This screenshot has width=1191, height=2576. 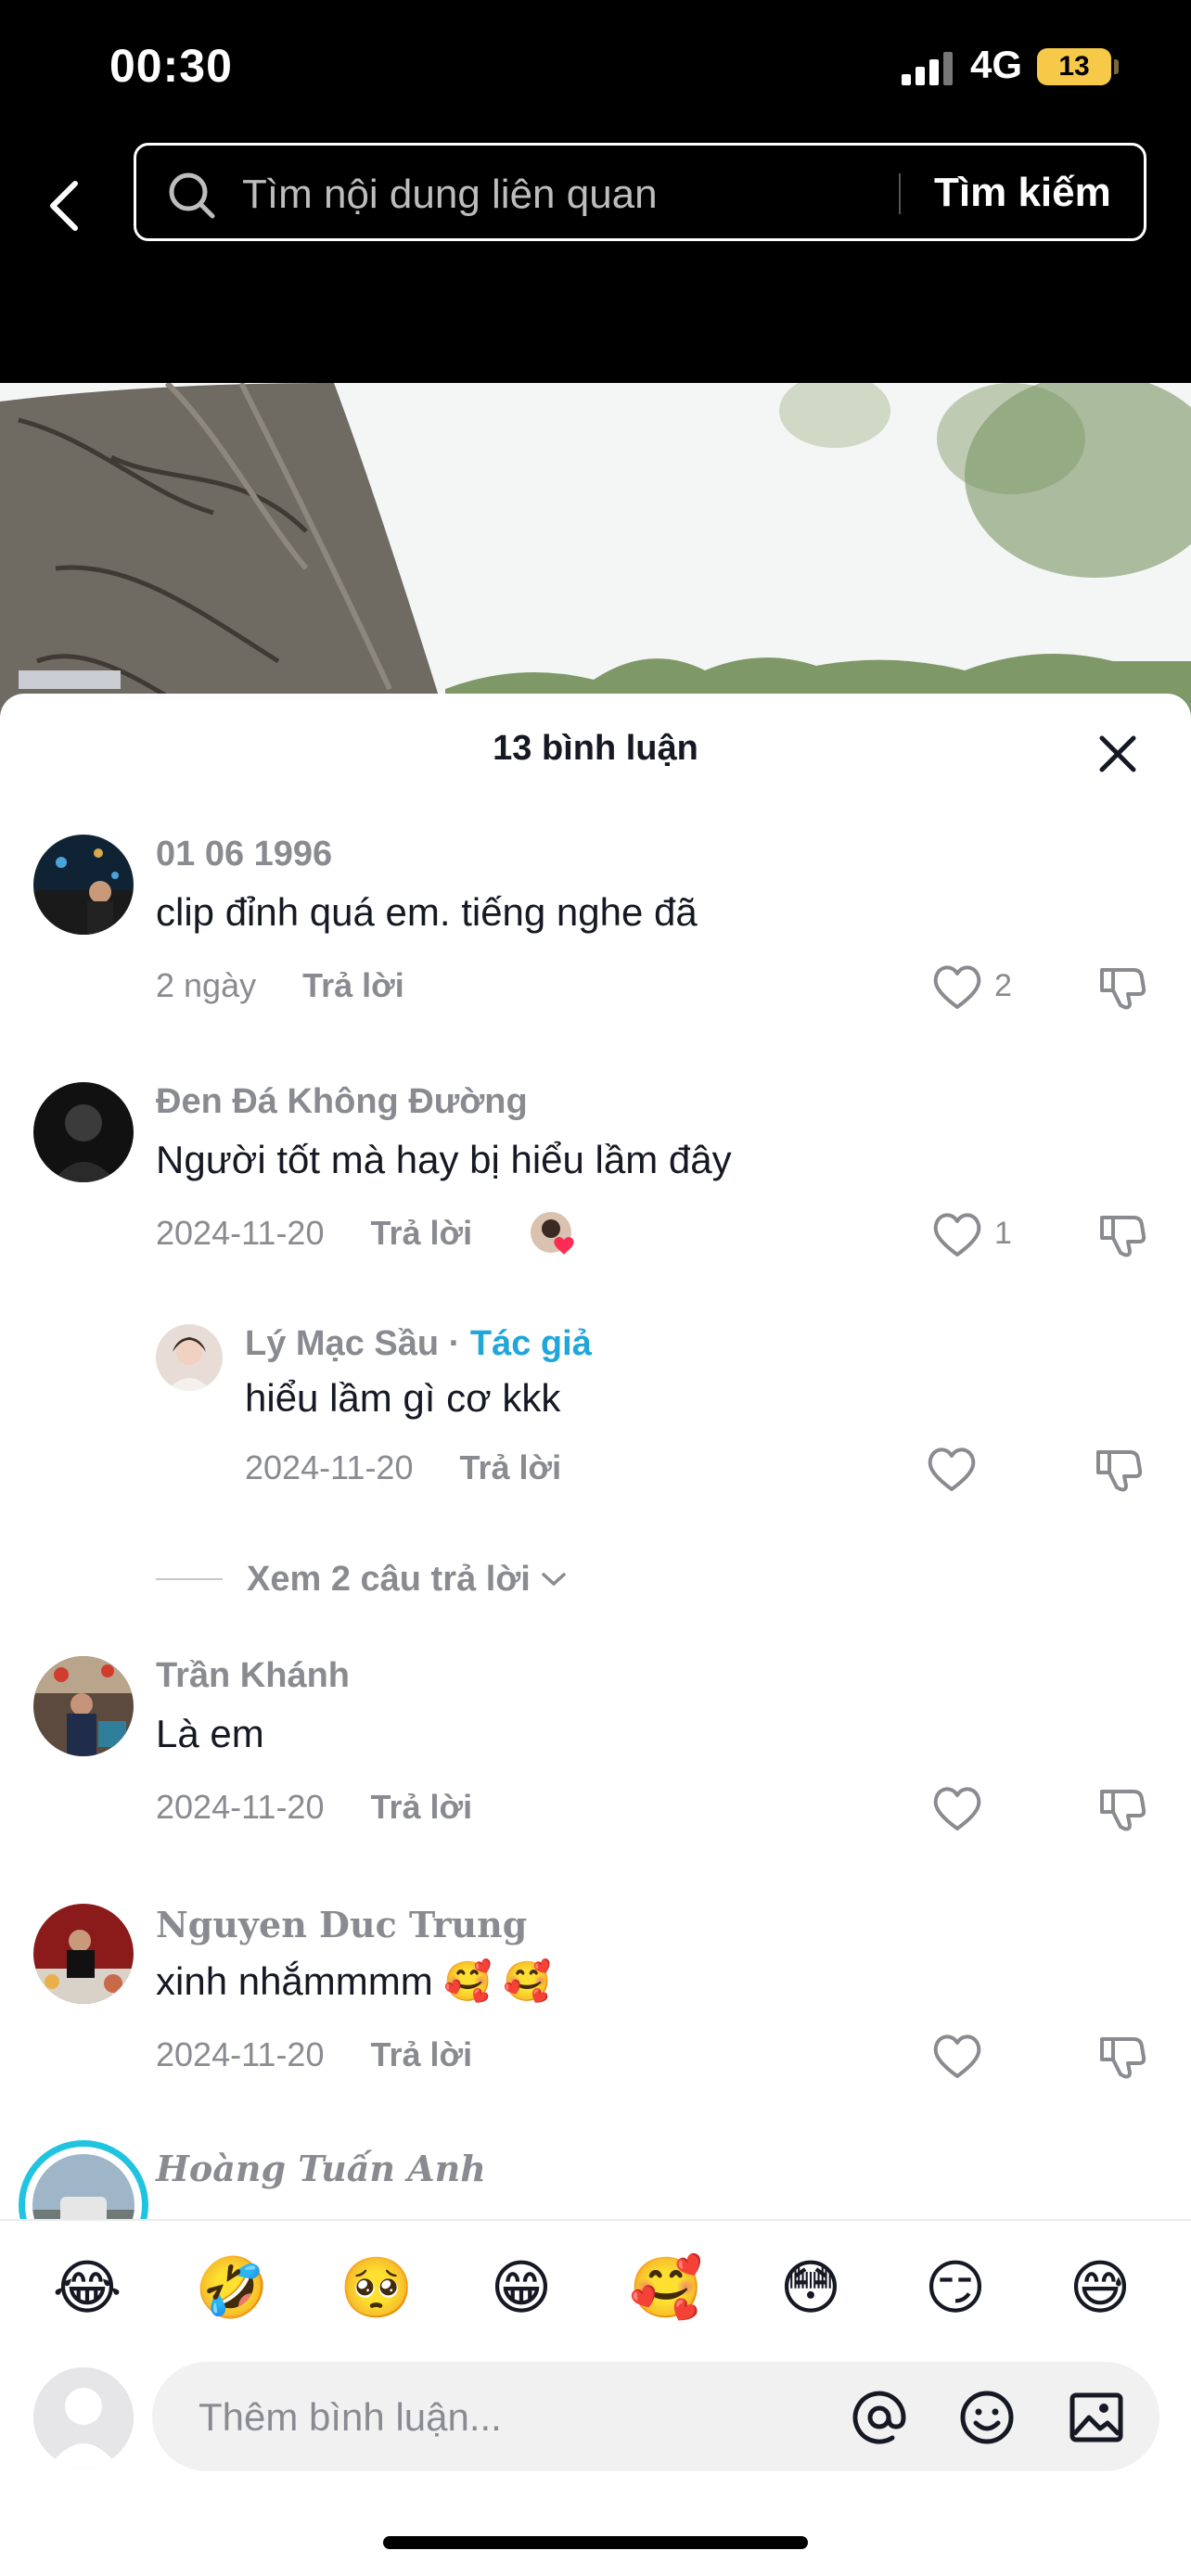 I want to click on comment-username: Trần Khánh, so click(x=253, y=1676).